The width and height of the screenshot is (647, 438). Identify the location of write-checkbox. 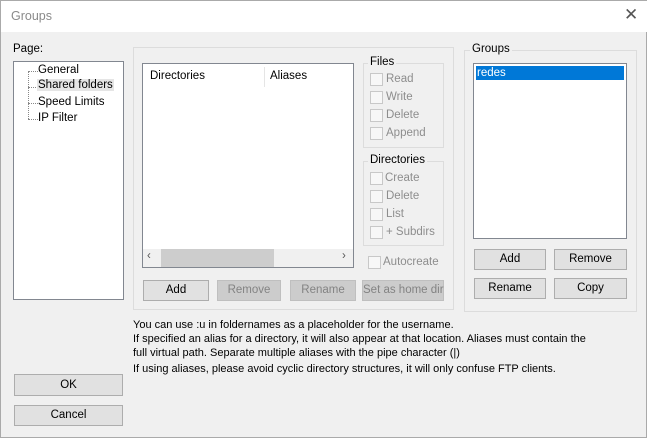
(376, 97).